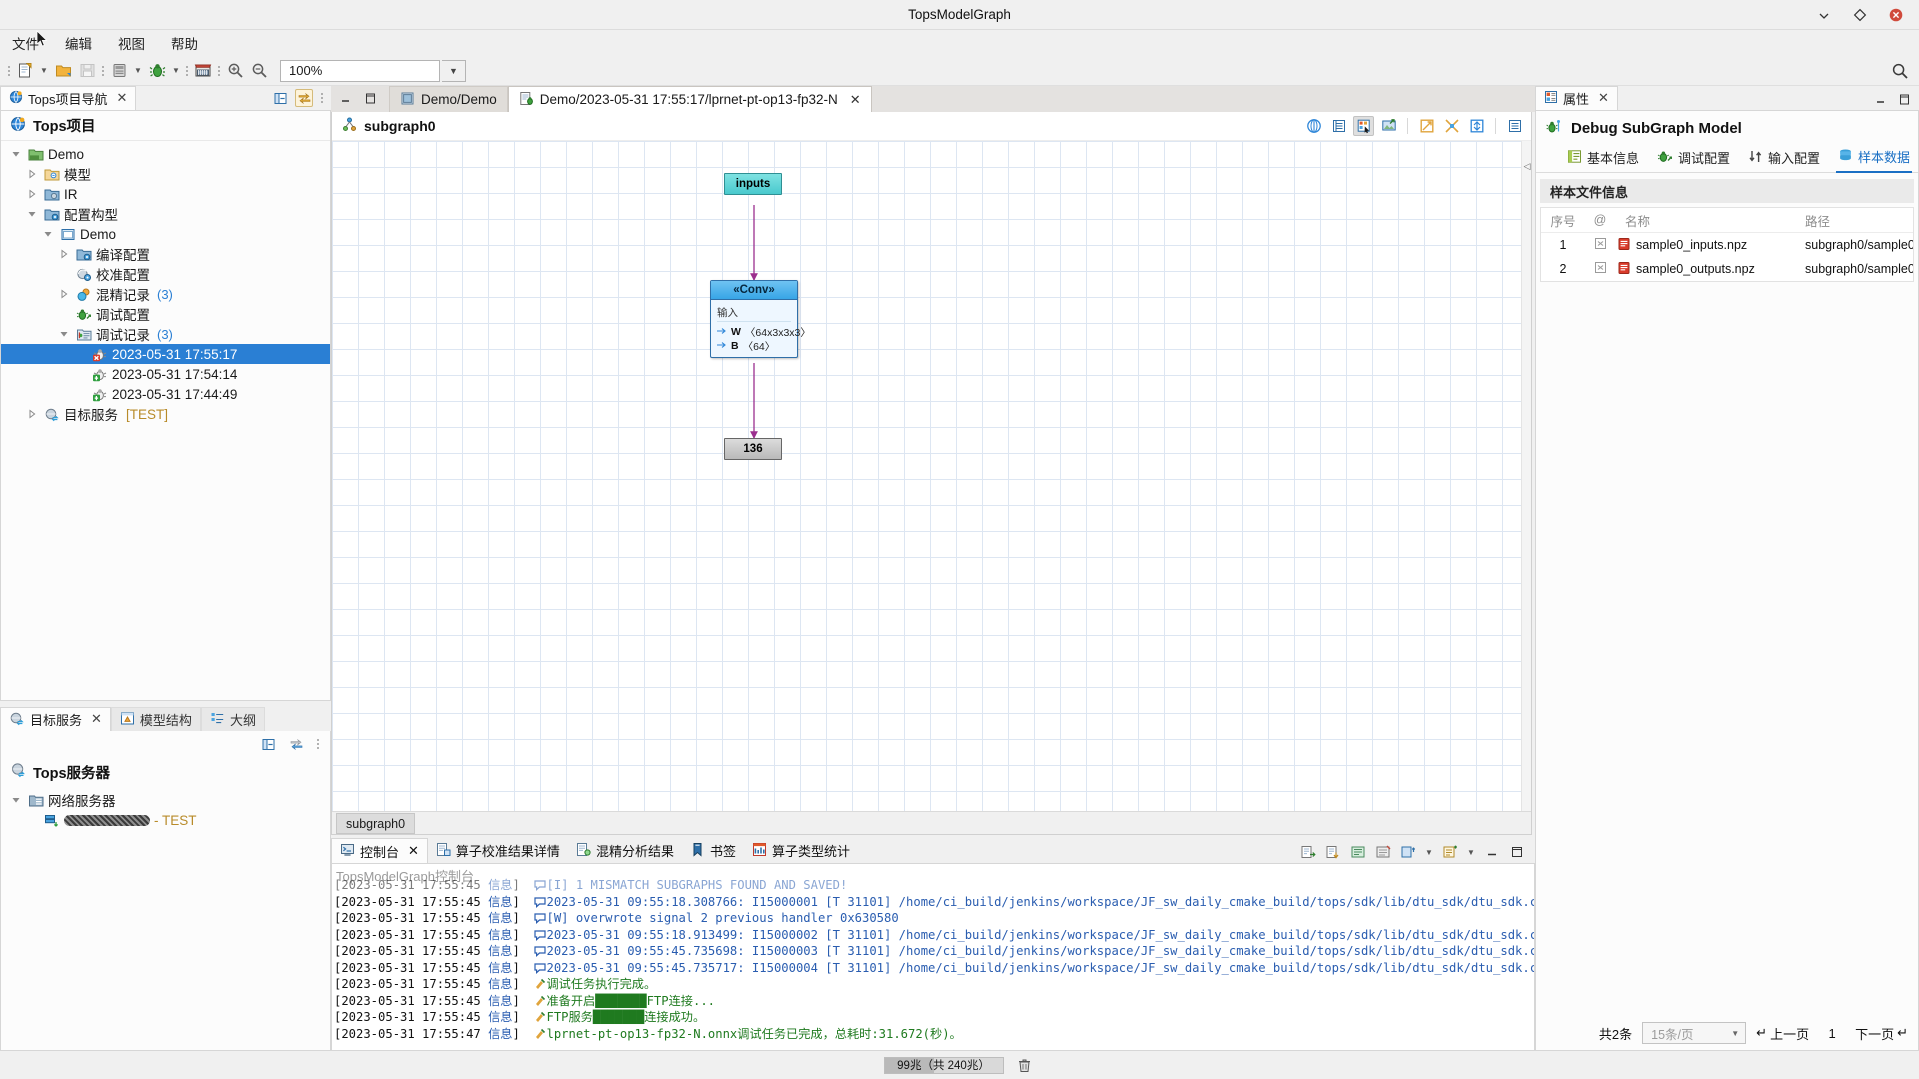  Describe the element at coordinates (119, 71) in the screenshot. I see `build-icon` at that location.